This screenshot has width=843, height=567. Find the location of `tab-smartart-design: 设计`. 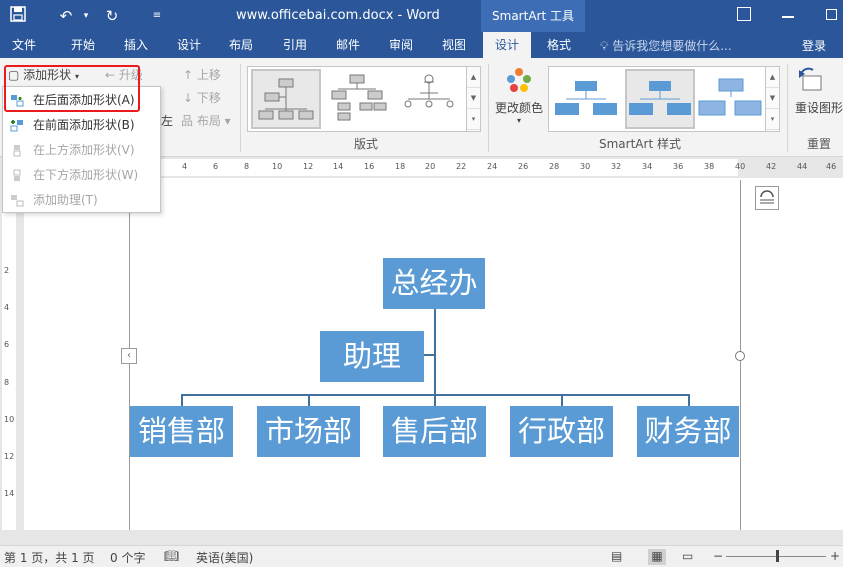

tab-smartart-design: 设计 is located at coordinates (507, 45).